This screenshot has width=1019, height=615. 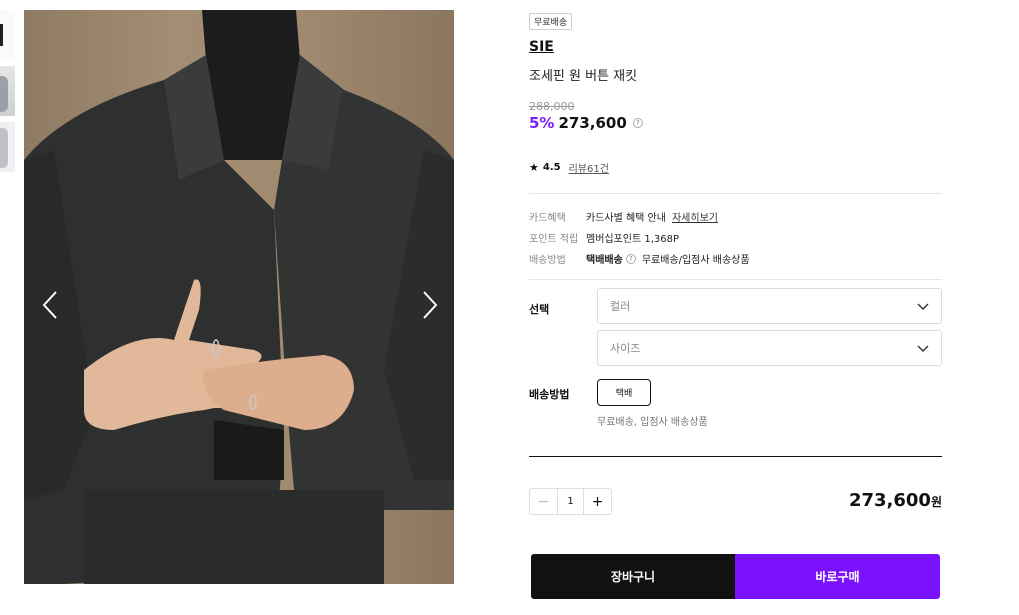 What do you see at coordinates (551, 167) in the screenshot?
I see `rating-score: 4.5` at bounding box center [551, 167].